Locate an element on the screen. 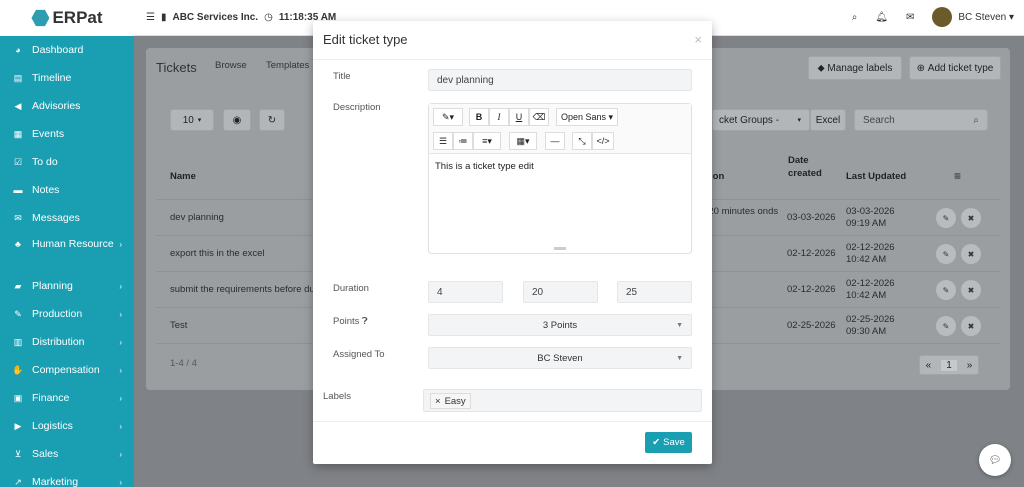 The width and height of the screenshot is (1024, 487). hamburger-icon: ☰ is located at coordinates (150, 17).